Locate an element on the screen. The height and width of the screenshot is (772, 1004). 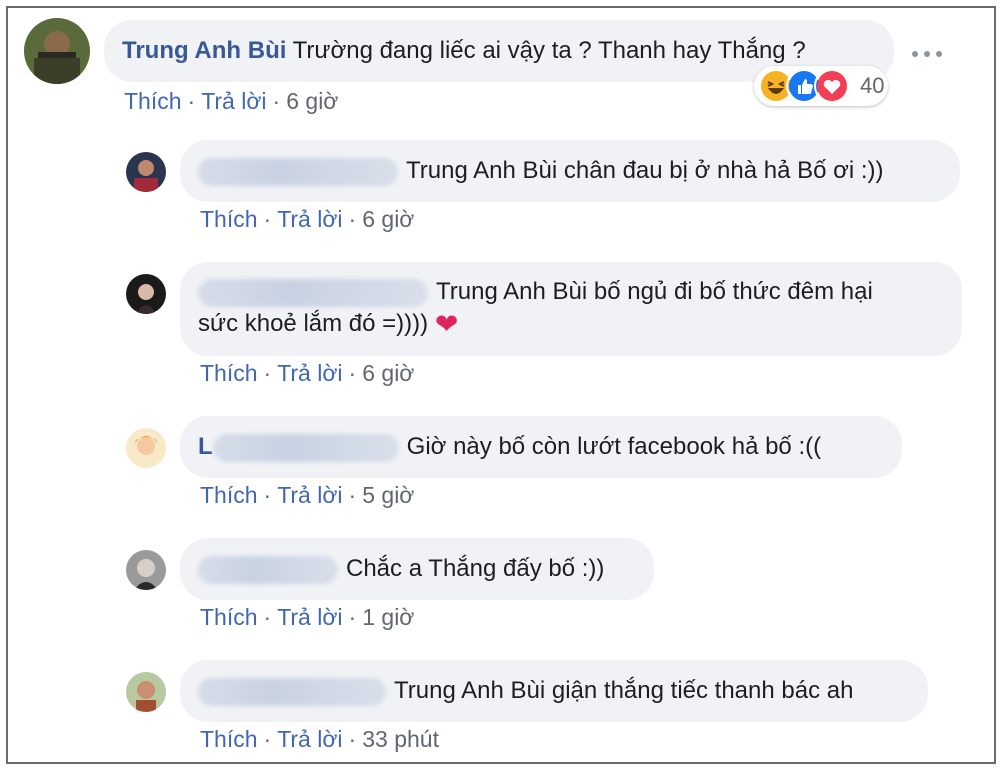
reply-actions: Thích · Trả lời · 33 phút is located at coordinates (319, 739).